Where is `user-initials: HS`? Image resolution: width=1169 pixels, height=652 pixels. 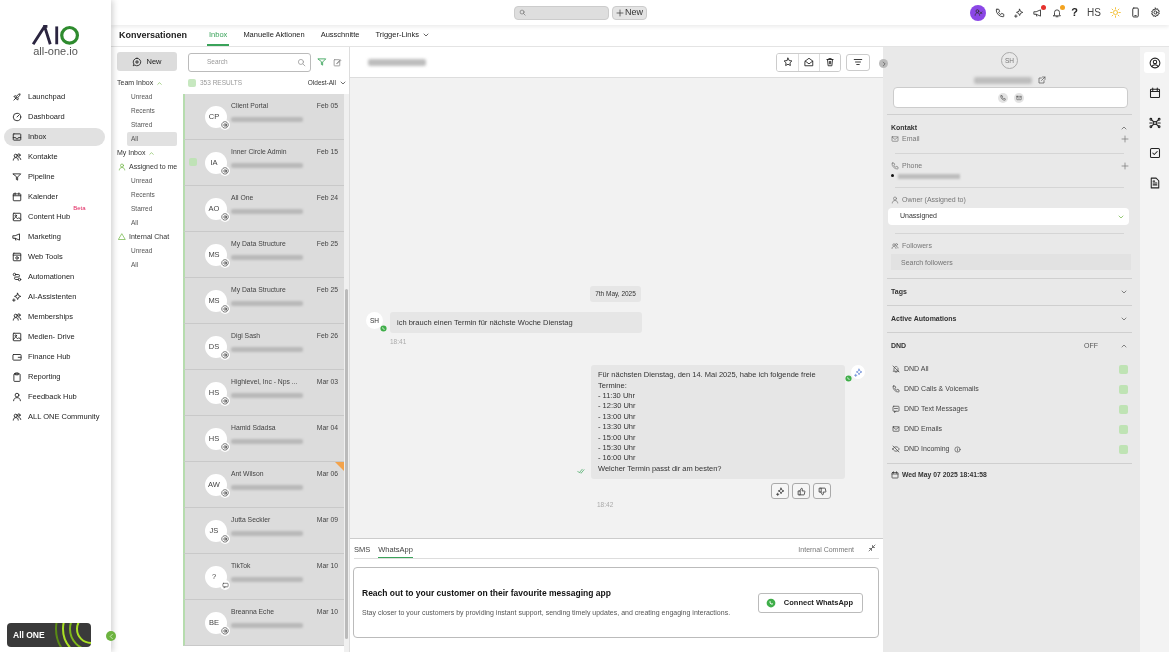
user-initials: HS is located at coordinates (1094, 12).